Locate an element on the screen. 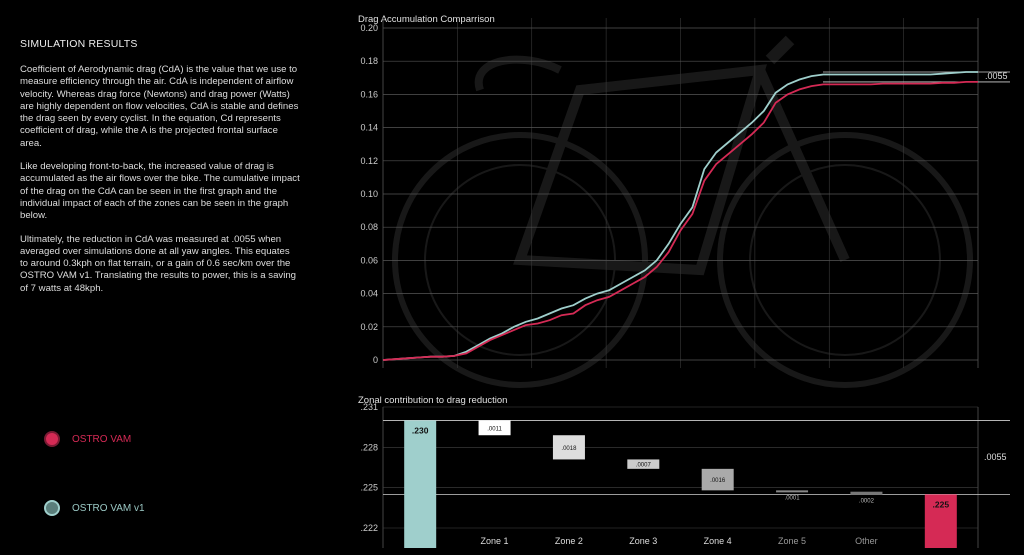  bottom-y-tick-label: .228 is located at coordinates (369, 447).